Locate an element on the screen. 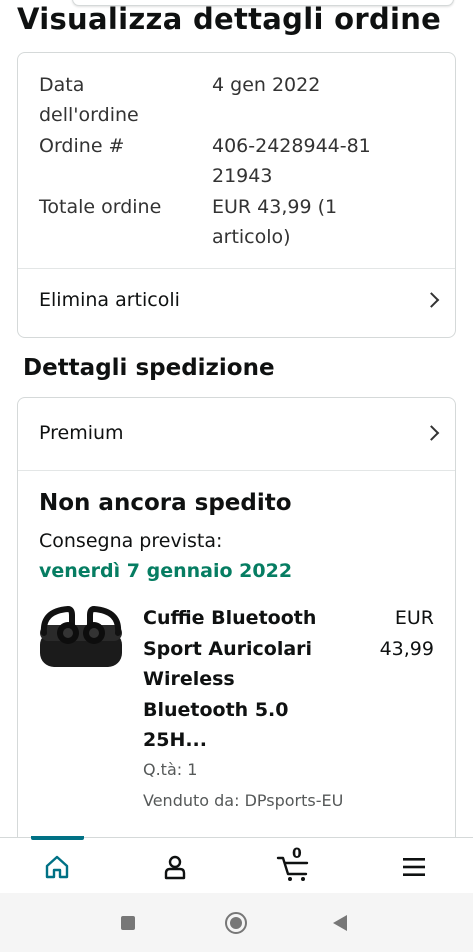  cart-count-badge: 0 is located at coordinates (297, 854).